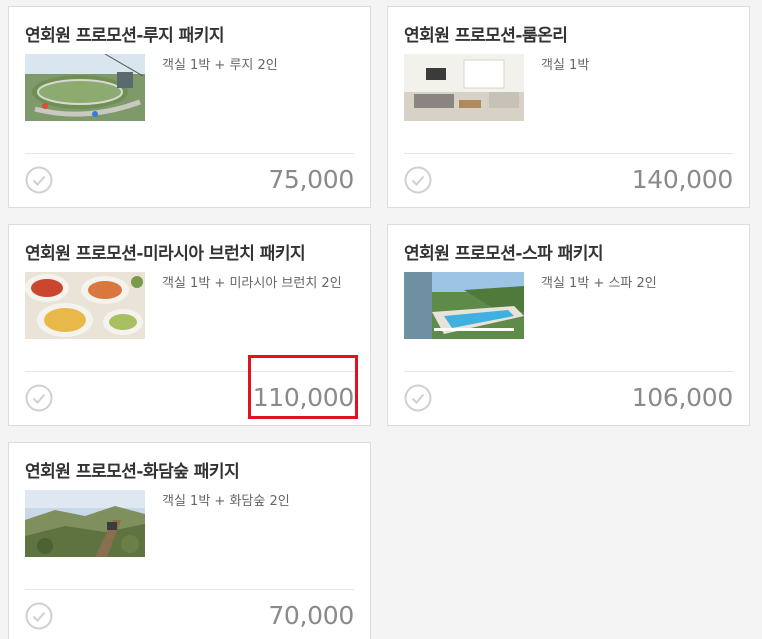 The image size is (762, 639). Describe the element at coordinates (303, 397) in the screenshot. I see `package-price: 110,000` at that location.